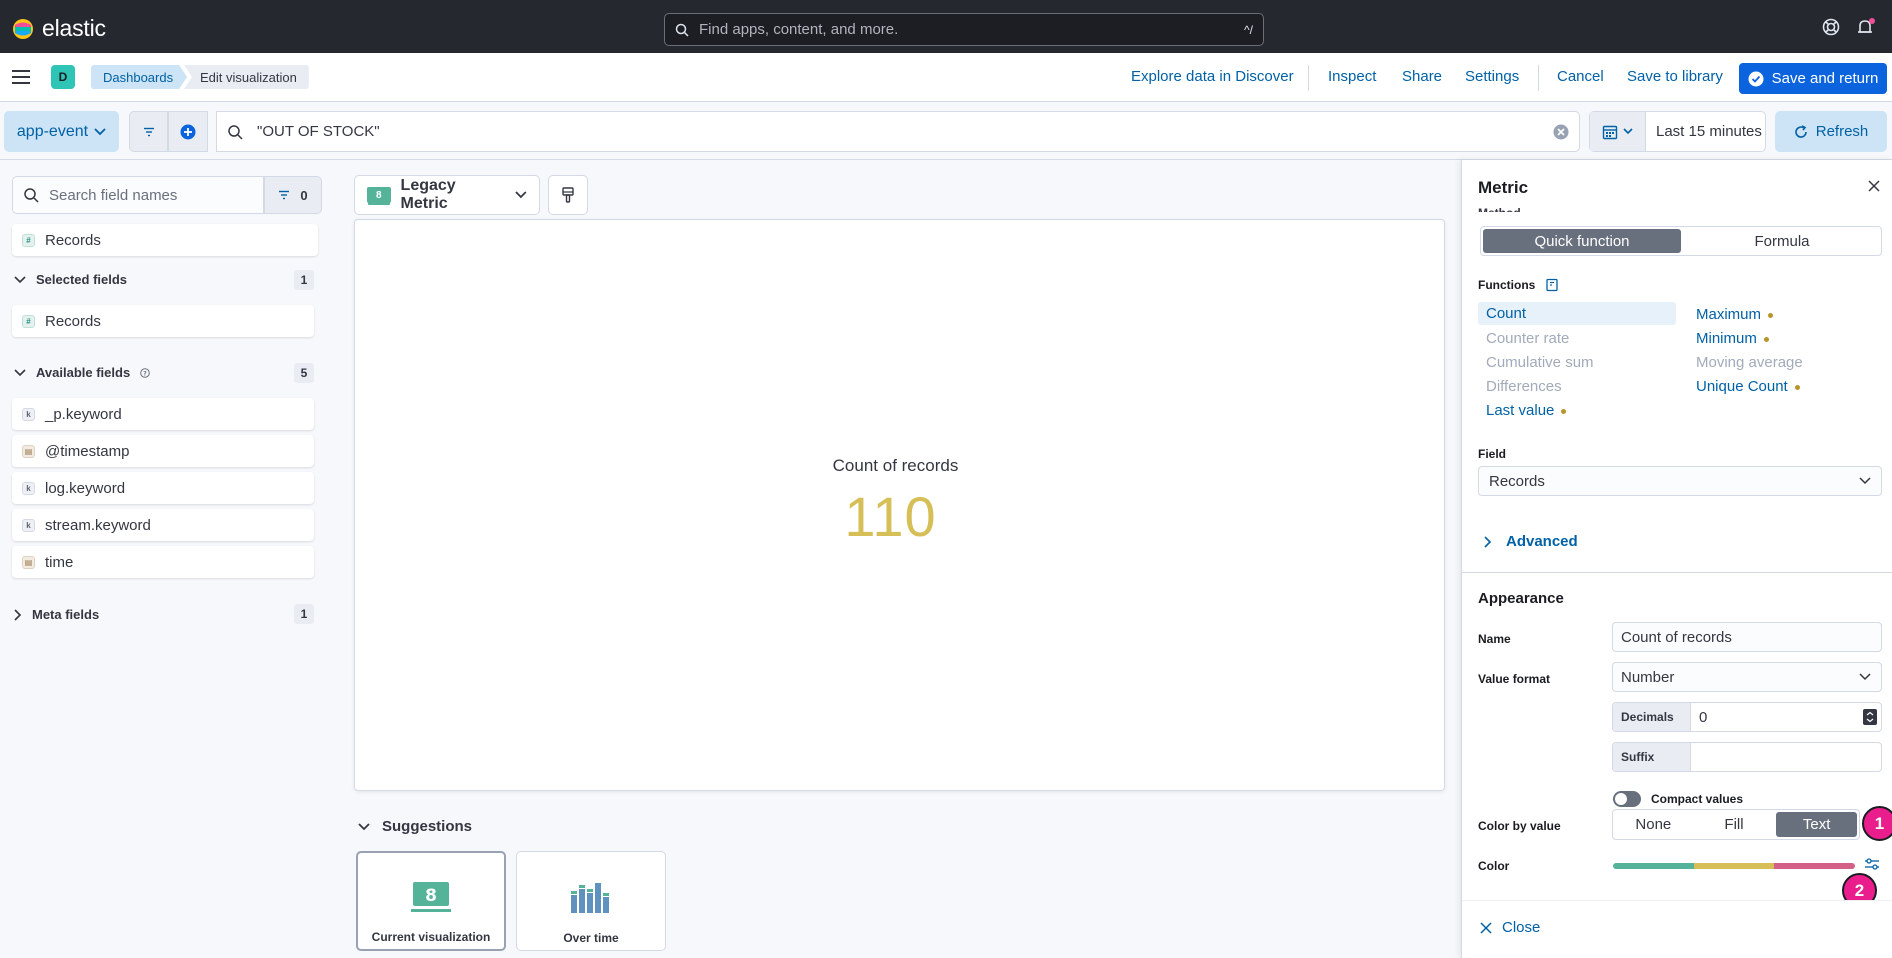  I want to click on refresh-button: Refresh, so click(1831, 131).